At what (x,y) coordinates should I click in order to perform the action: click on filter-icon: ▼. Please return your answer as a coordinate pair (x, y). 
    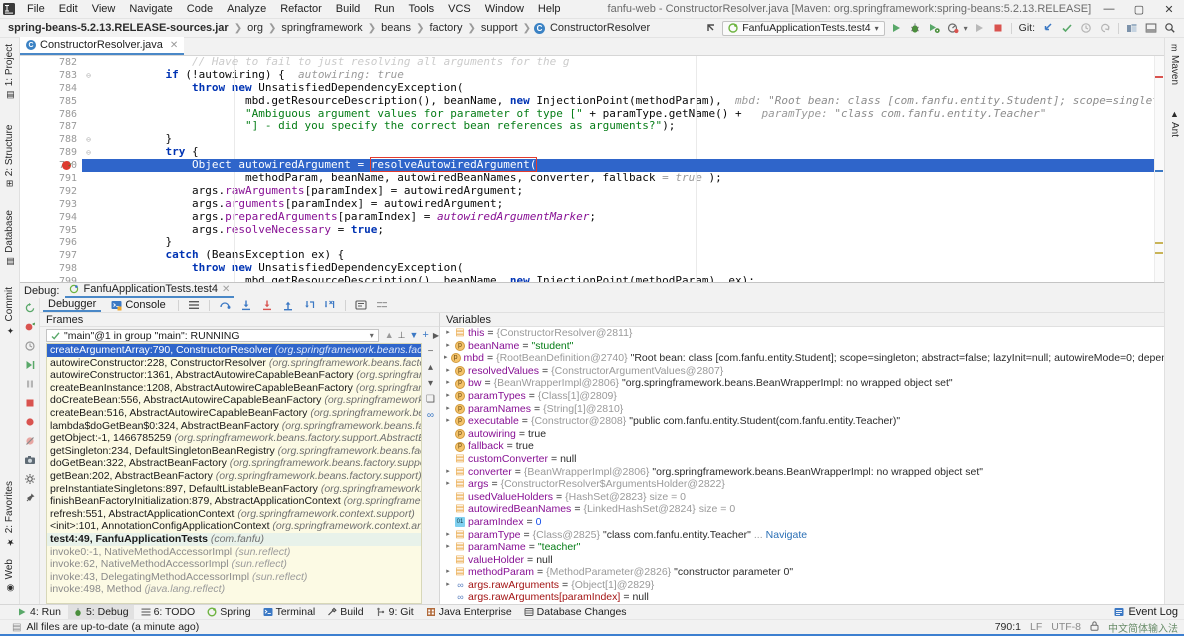
    Looking at the image, I should click on (413, 335).